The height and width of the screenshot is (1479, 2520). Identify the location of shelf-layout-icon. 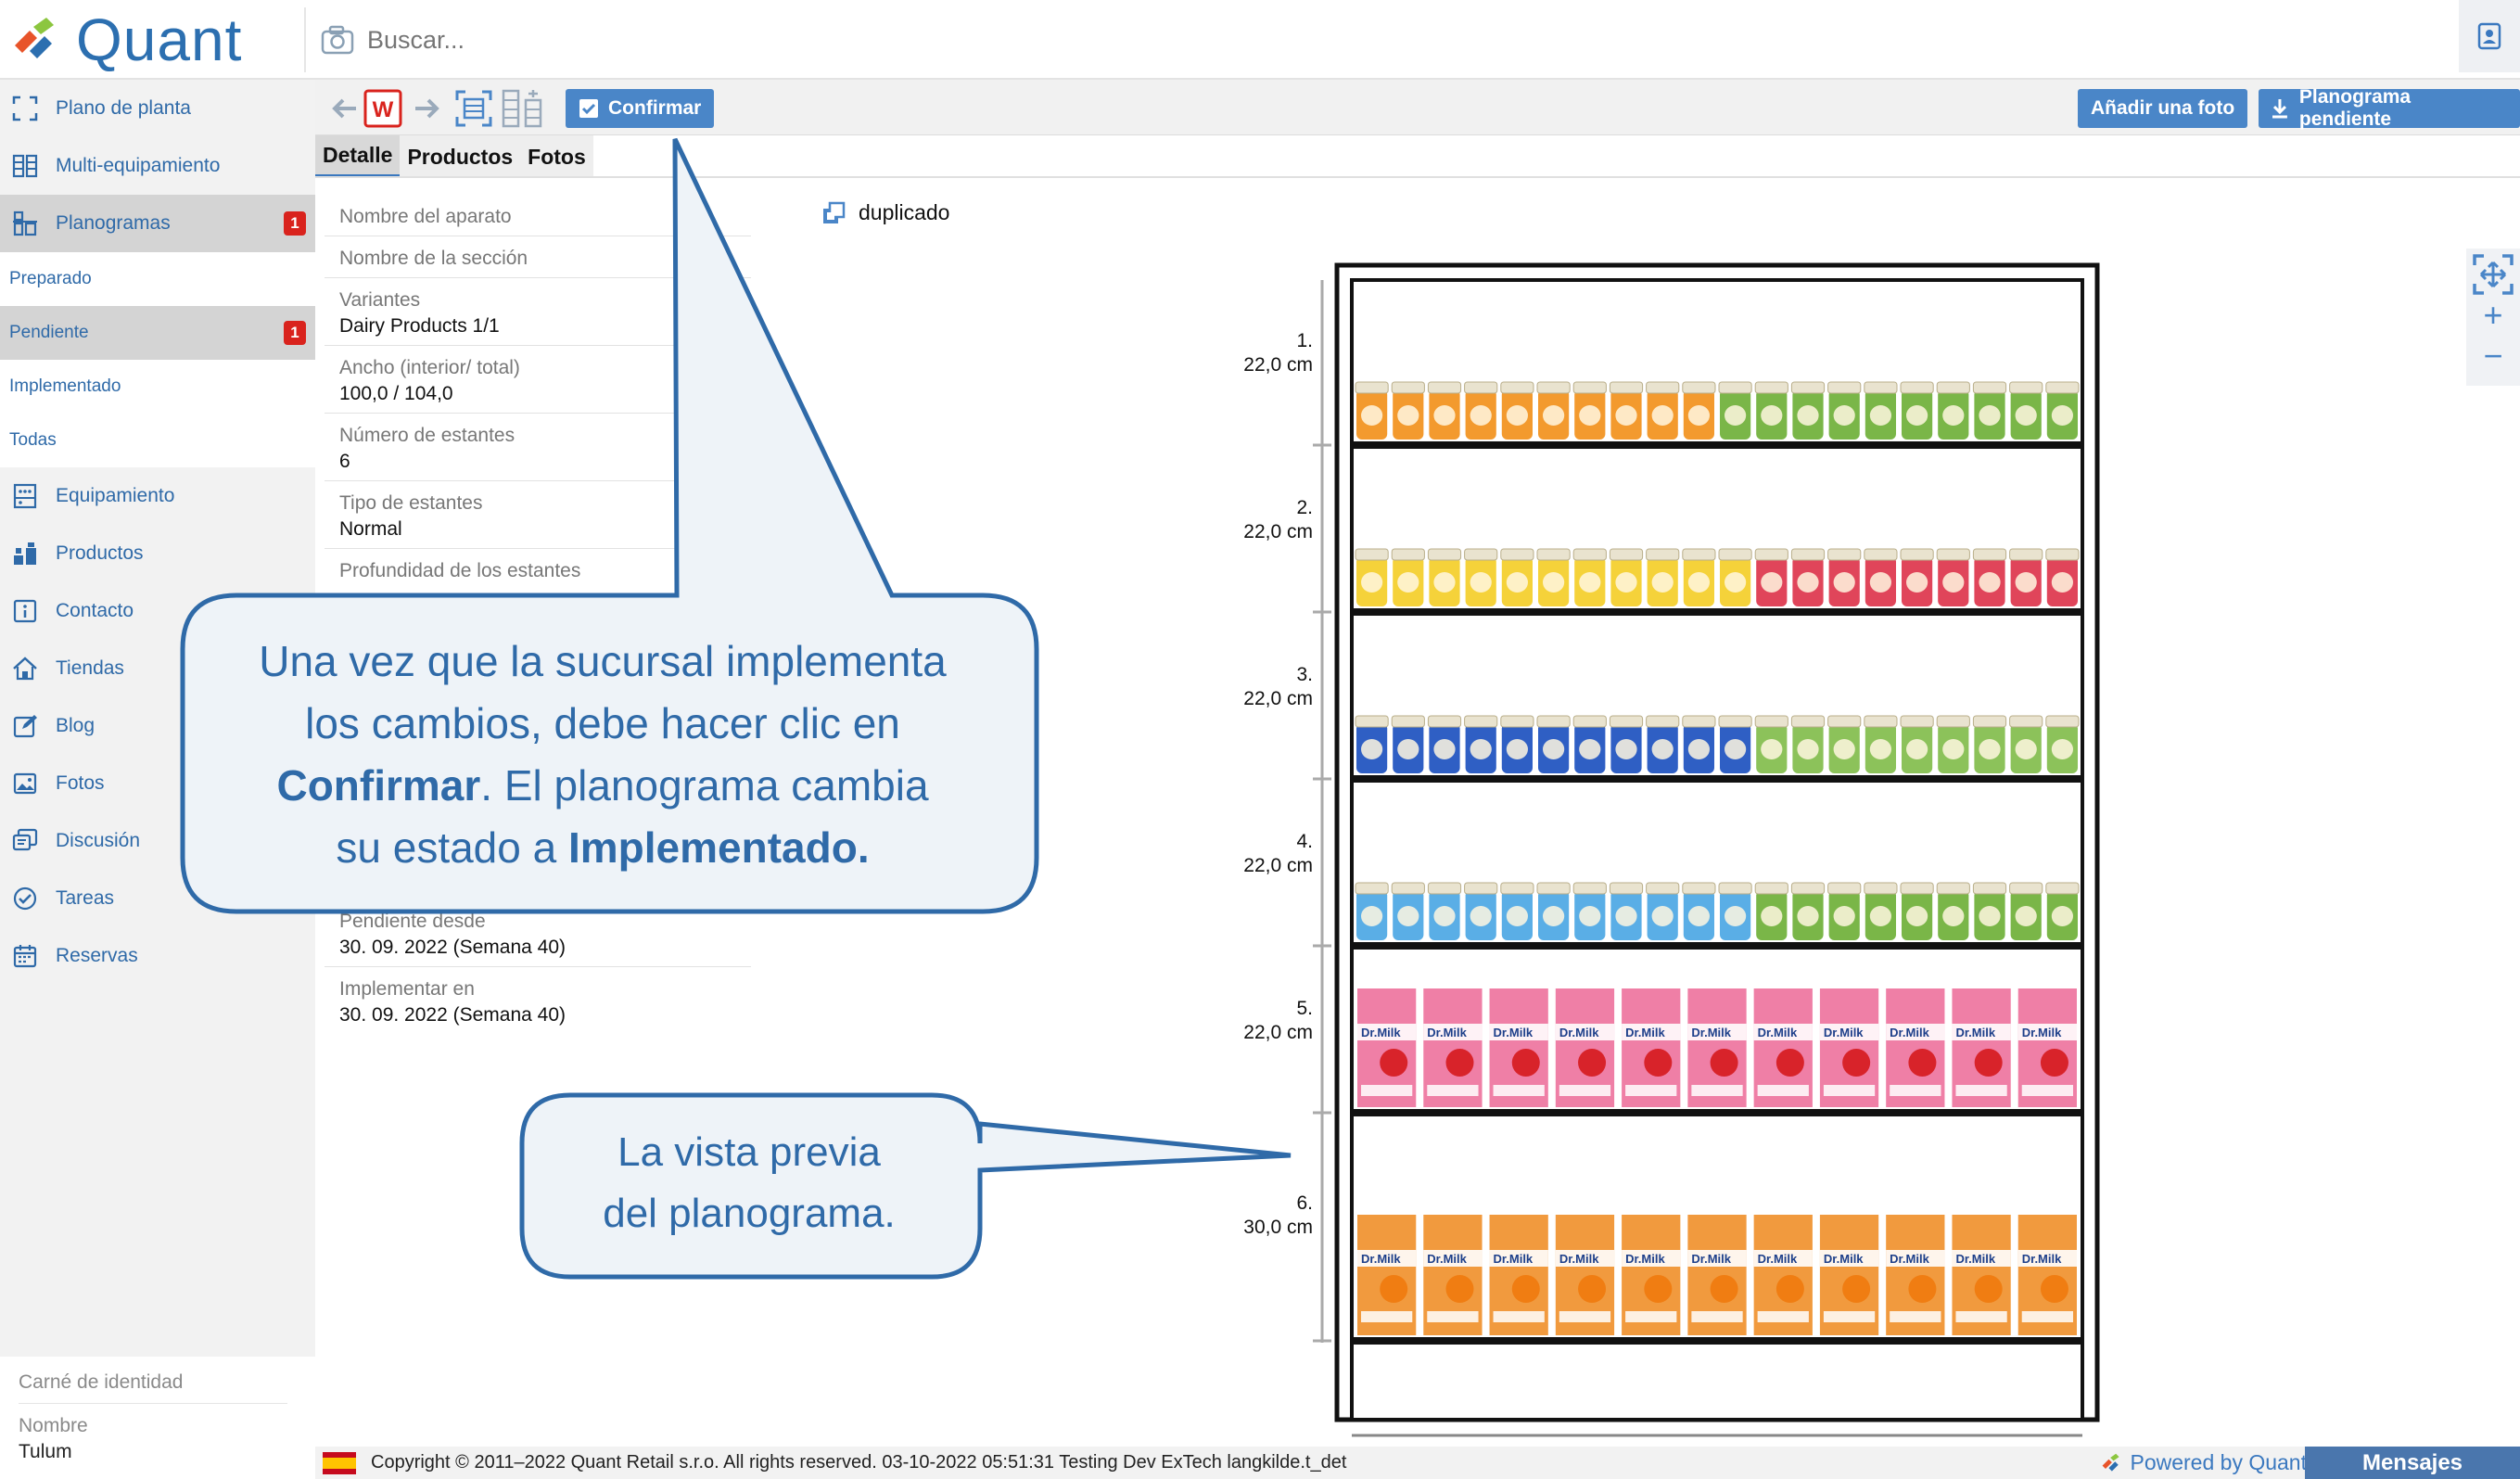
(522, 108).